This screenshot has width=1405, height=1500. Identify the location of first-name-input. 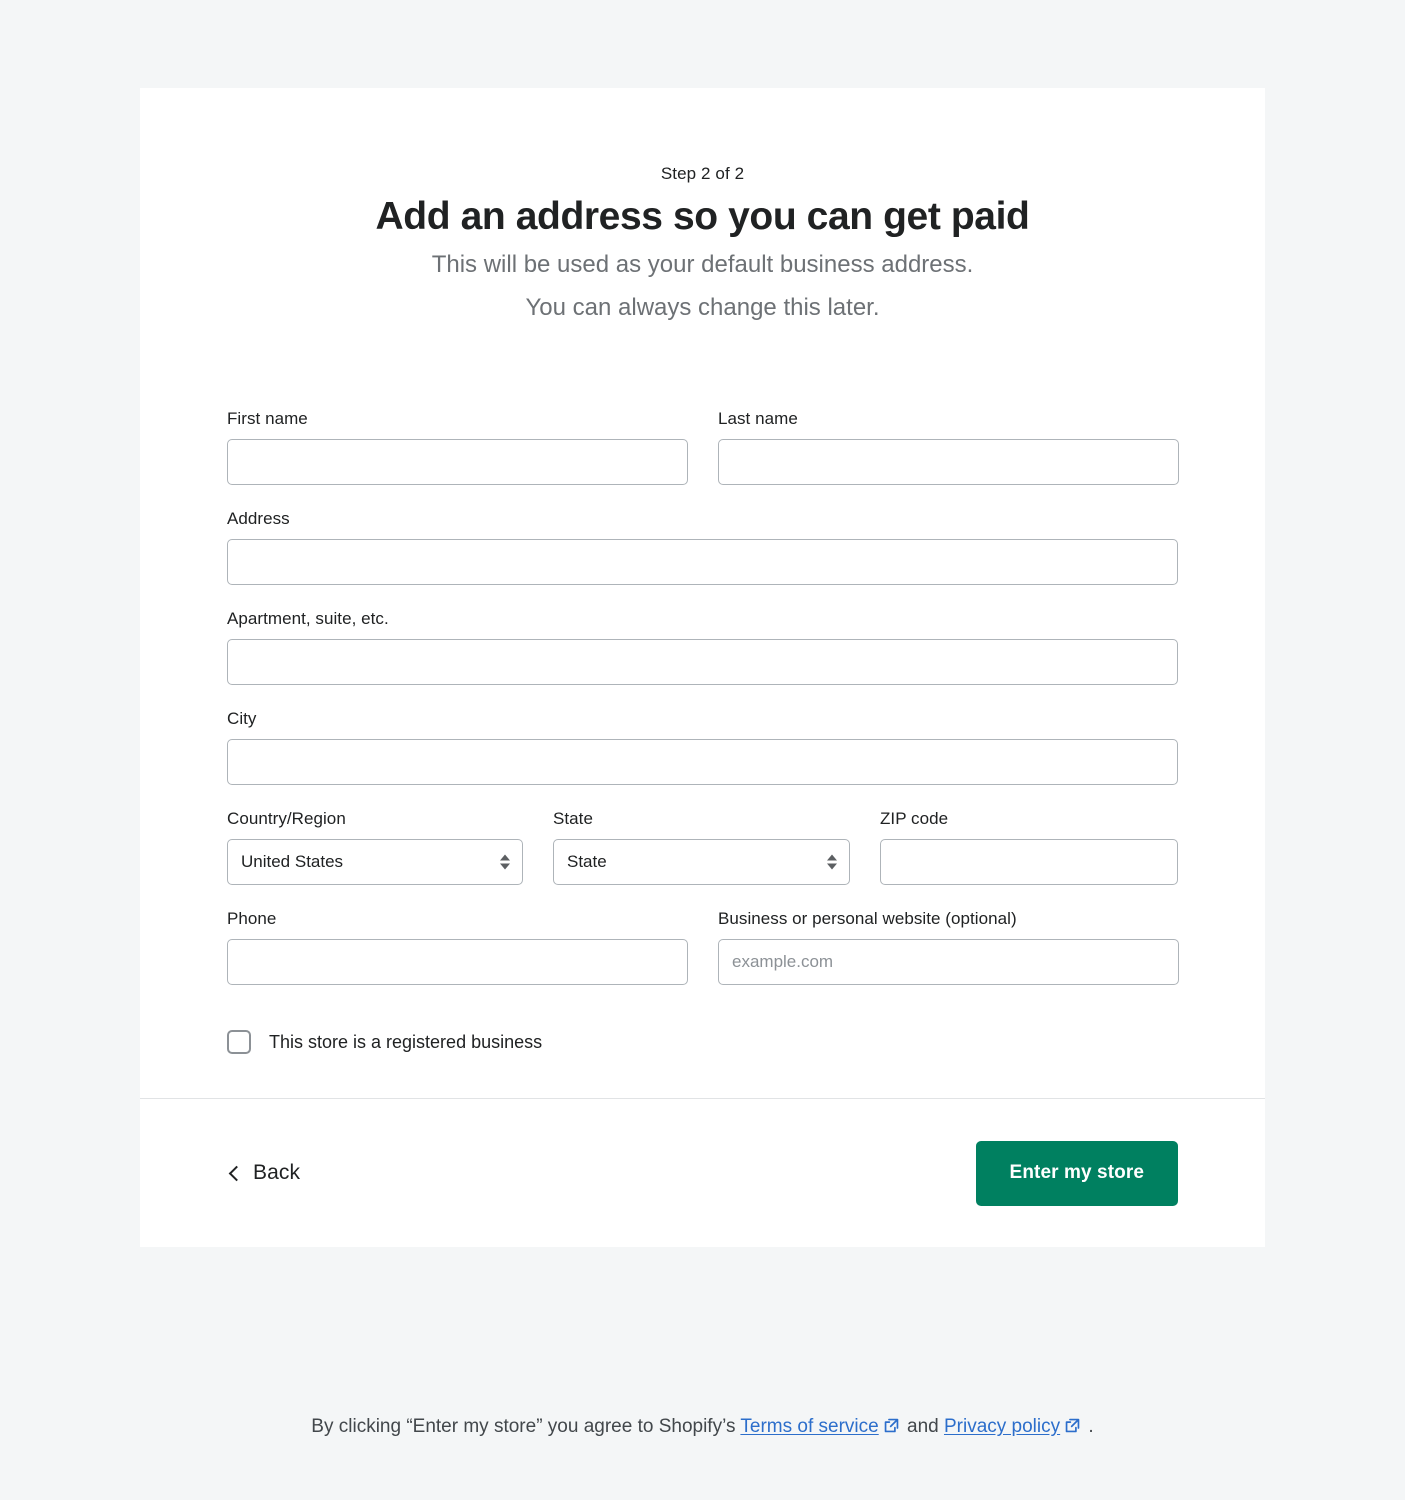
(457, 462).